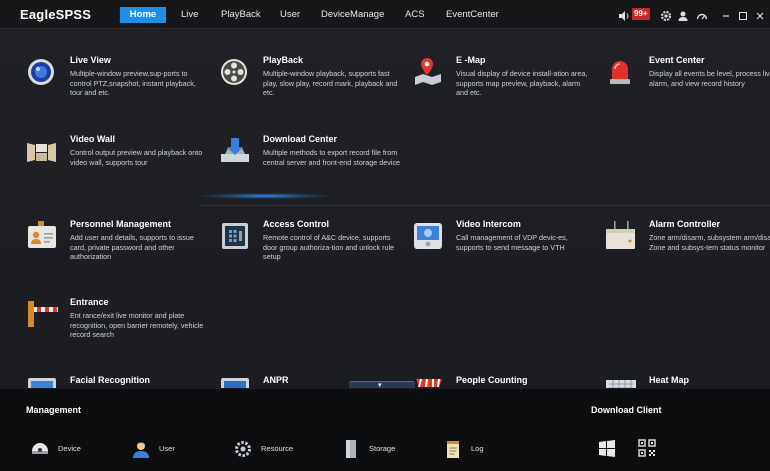 The width and height of the screenshot is (770, 471). I want to click on plate-camera-icon, so click(237, 381).